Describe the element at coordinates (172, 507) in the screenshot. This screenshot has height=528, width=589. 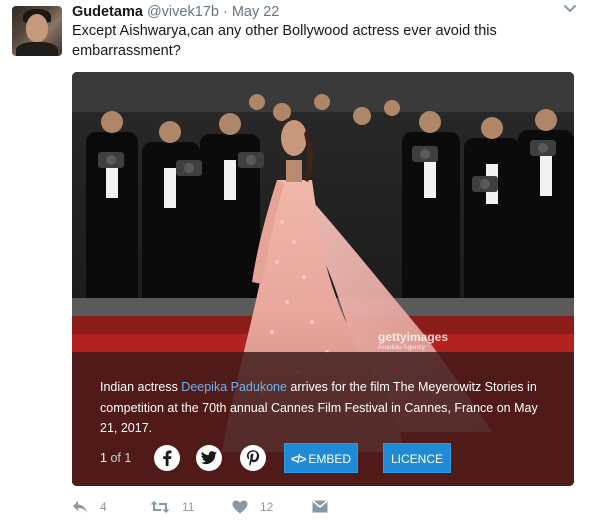
I see `retweet-button: 11` at that location.